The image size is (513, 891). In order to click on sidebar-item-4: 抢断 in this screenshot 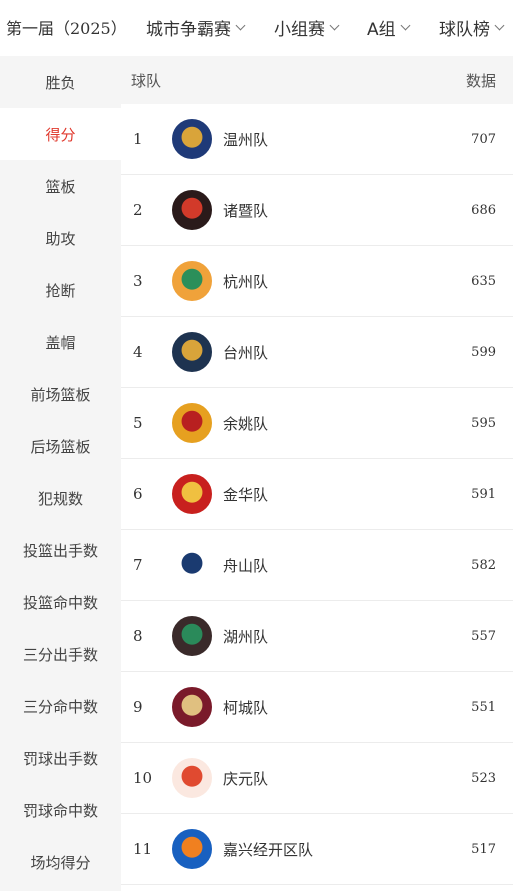, I will do `click(60, 290)`.